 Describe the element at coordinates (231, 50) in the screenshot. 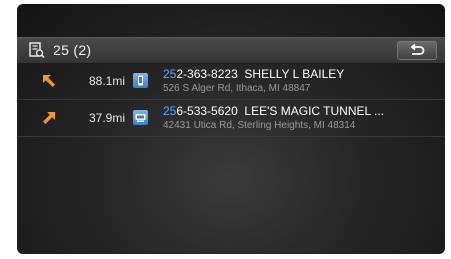

I see `search-results-header: 25 (2)` at that location.